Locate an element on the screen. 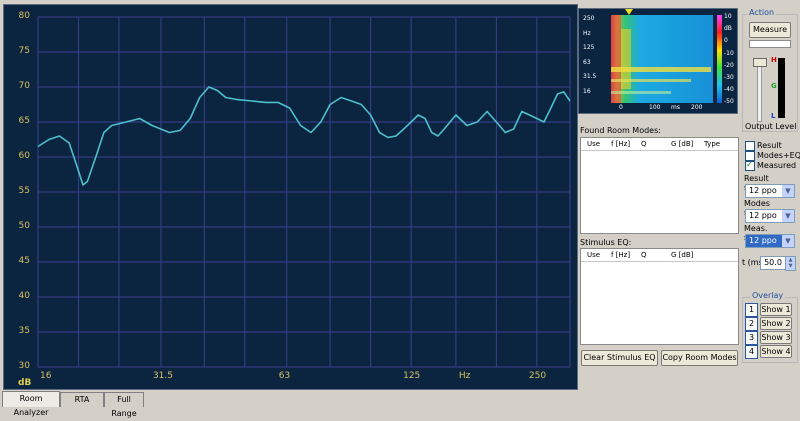 The width and height of the screenshot is (800, 421). waterfall-x-label: 100 is located at coordinates (655, 107).